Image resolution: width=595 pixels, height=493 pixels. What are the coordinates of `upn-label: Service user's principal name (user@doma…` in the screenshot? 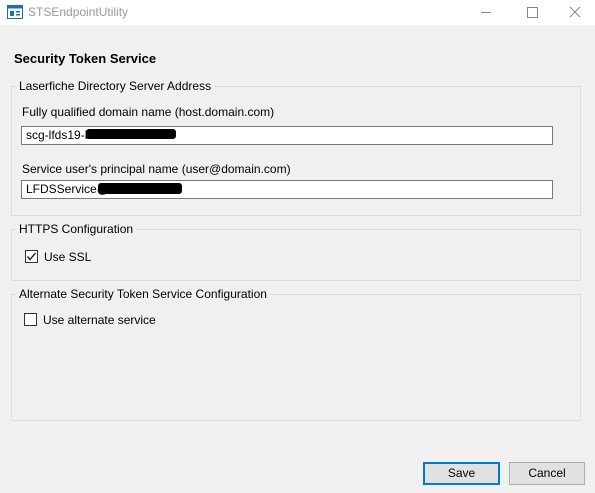 It's located at (156, 169).